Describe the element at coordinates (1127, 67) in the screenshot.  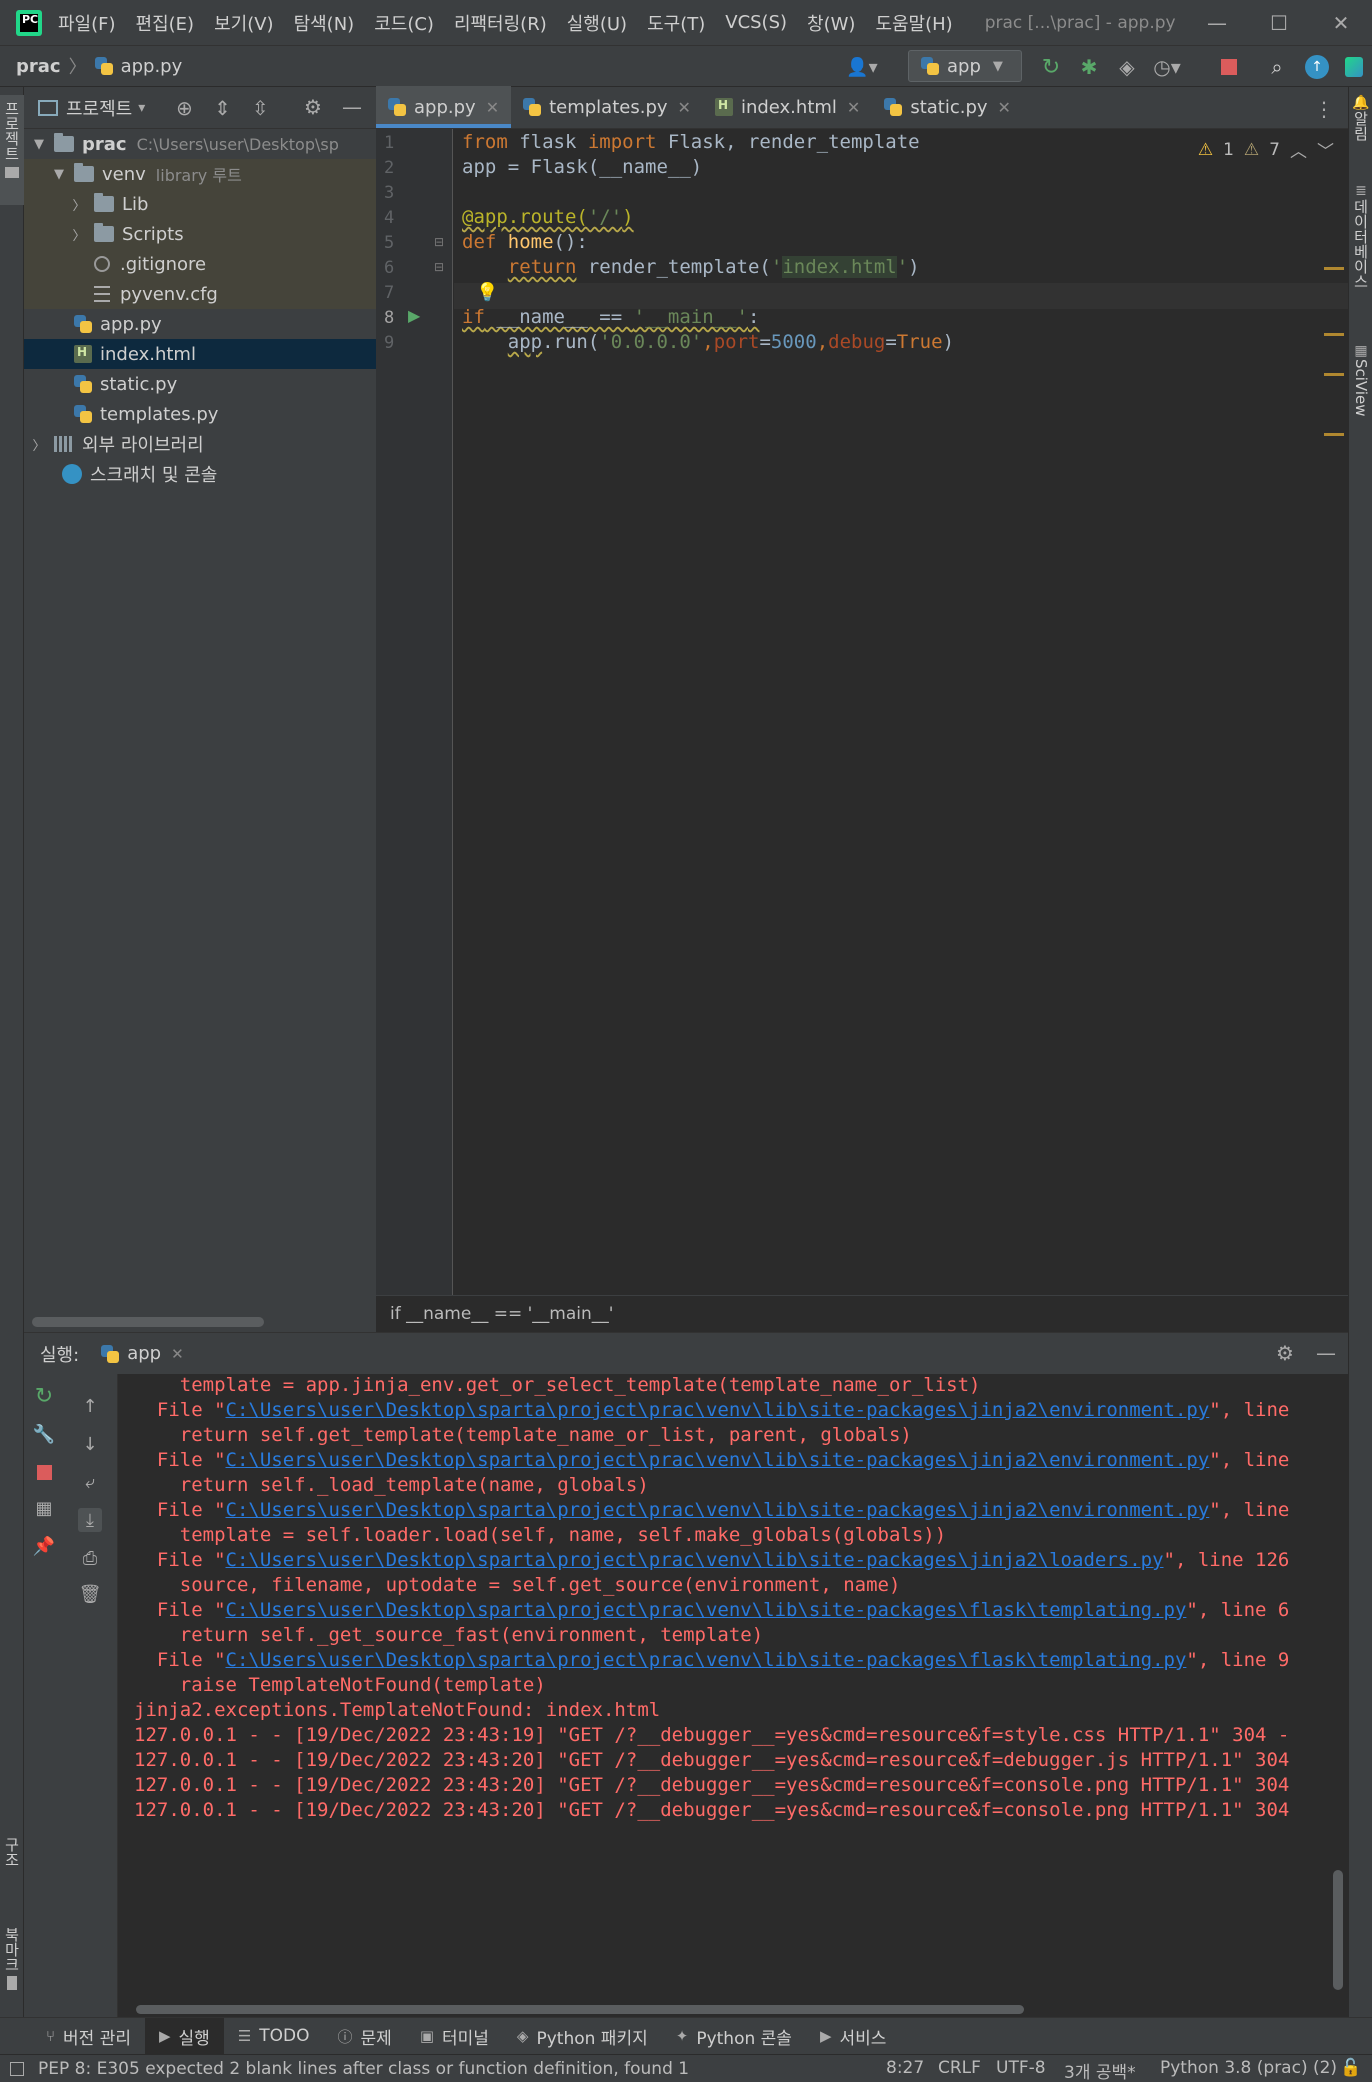
I see `coverage-icon: ◈` at that location.